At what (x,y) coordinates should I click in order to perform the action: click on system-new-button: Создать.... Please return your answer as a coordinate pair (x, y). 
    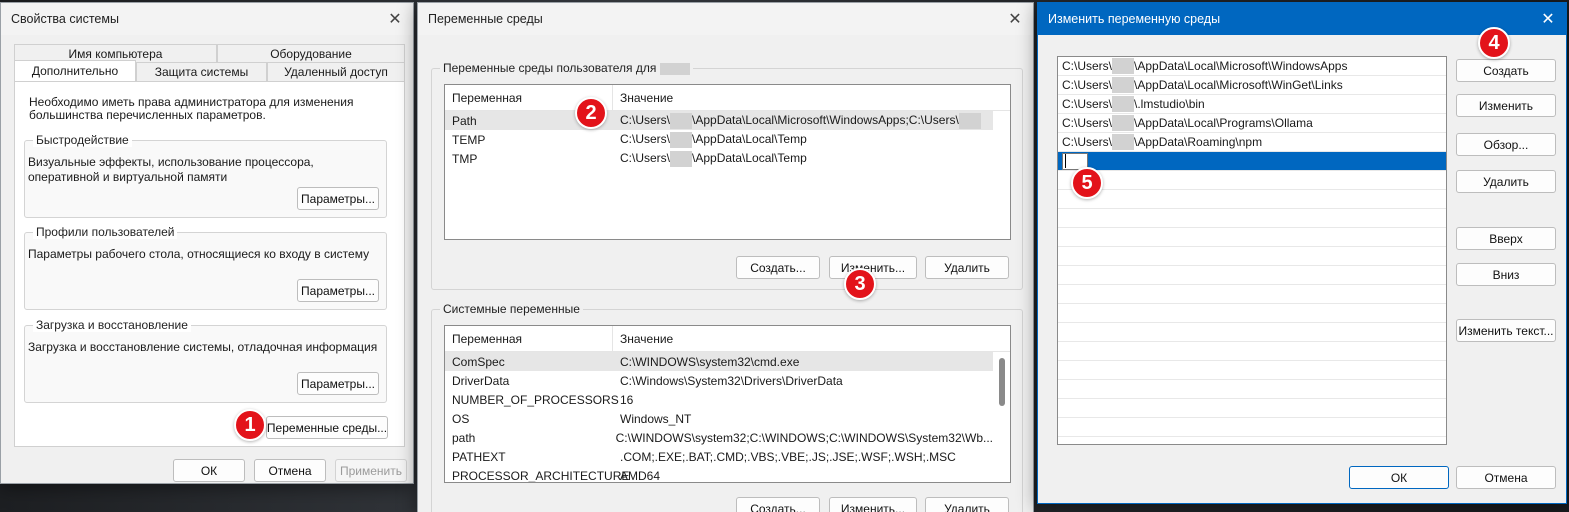
    Looking at the image, I should click on (778, 504).